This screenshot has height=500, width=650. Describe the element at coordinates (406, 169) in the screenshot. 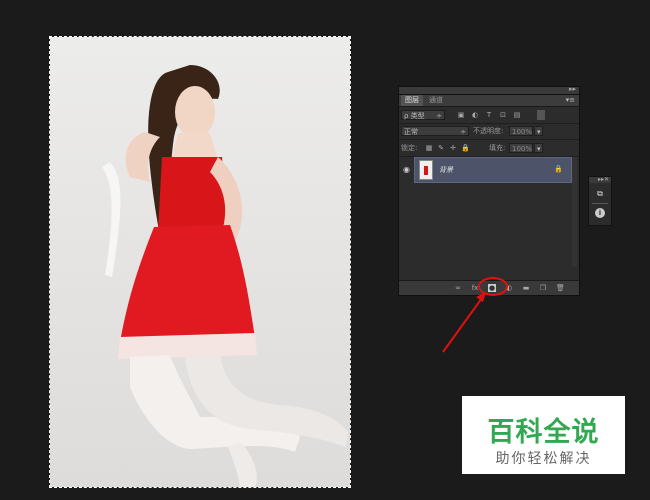

I see `visibility-eye-icon: ◉` at that location.